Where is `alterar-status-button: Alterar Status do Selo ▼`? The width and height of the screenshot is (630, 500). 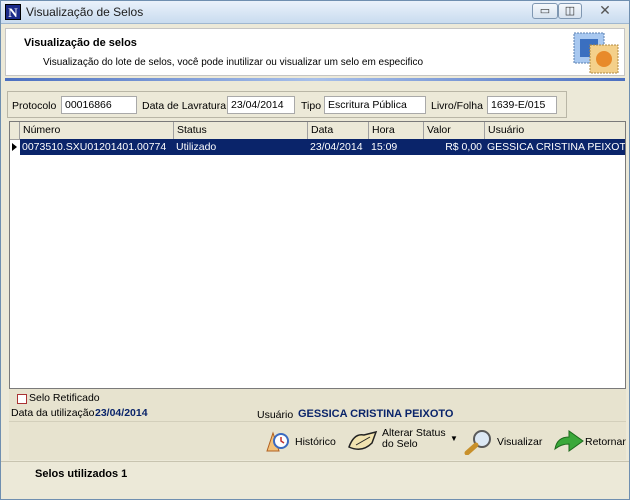
alterar-status-button: Alterar Status do Selo ▼ is located at coordinates (402, 441).